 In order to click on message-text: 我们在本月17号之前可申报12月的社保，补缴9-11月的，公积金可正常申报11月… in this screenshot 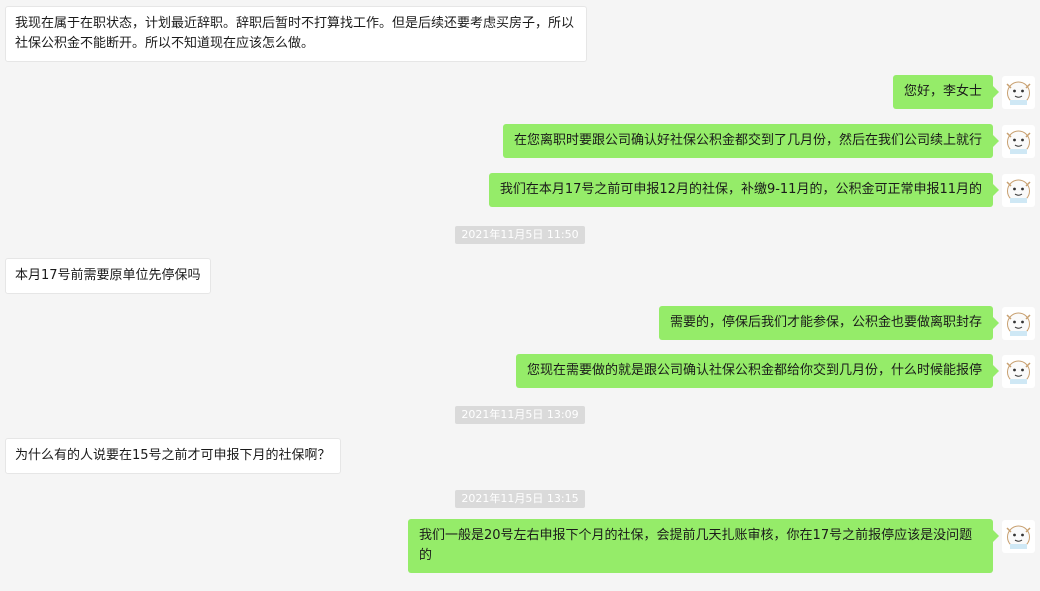, I will do `click(740, 189)`.